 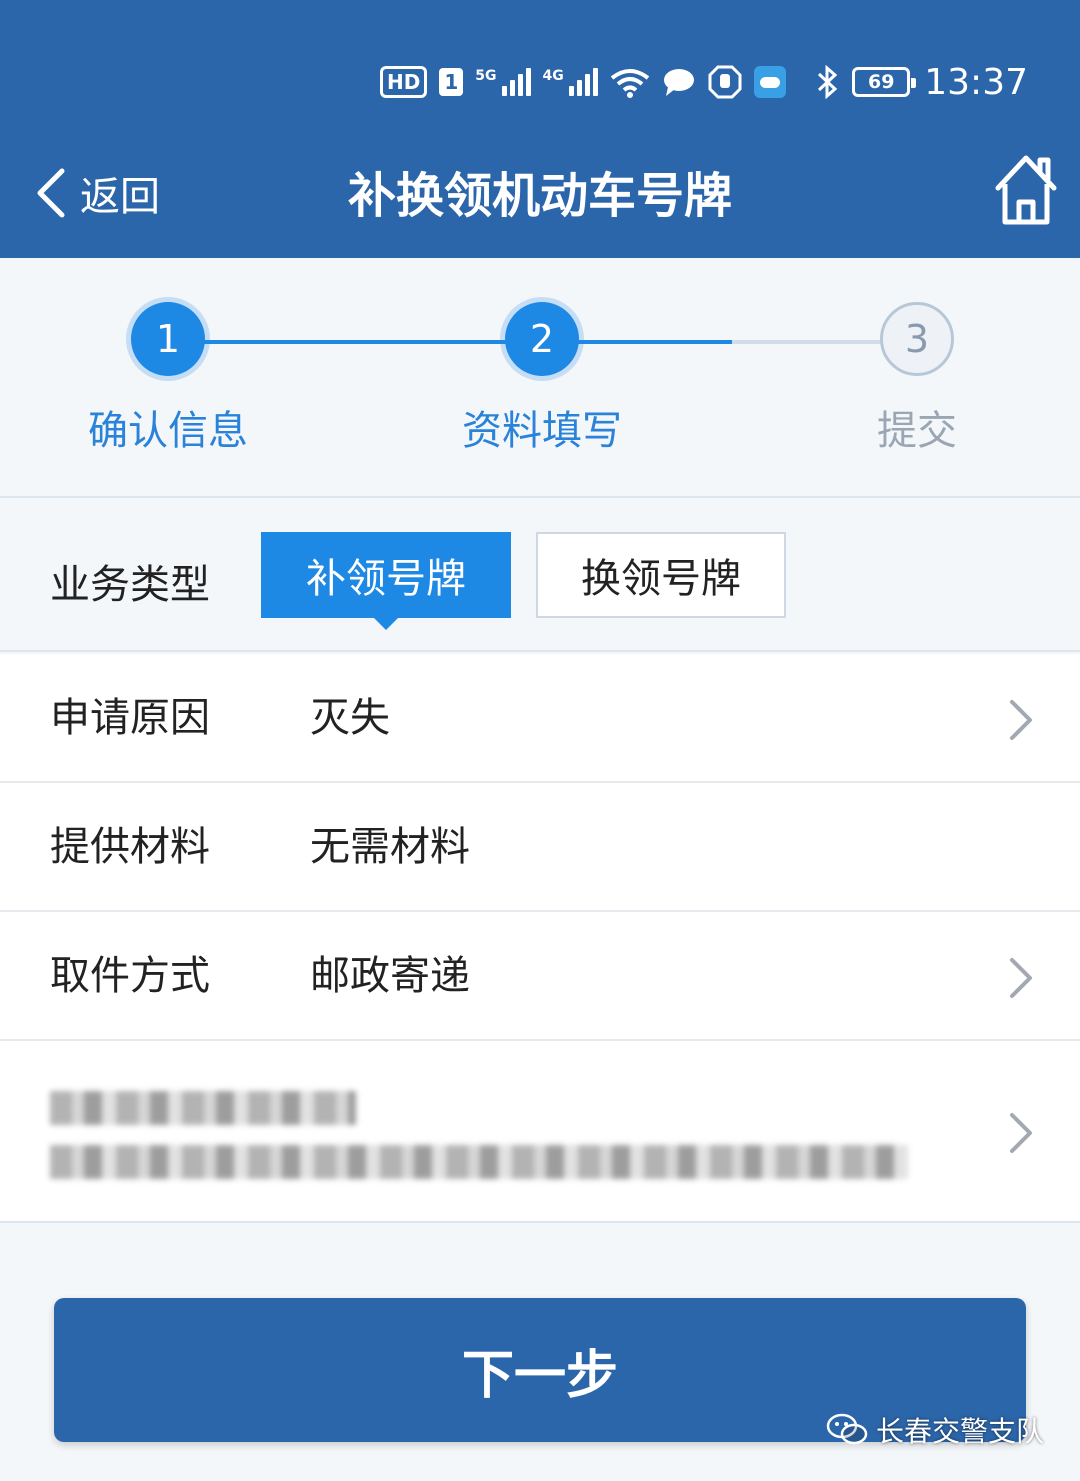 I want to click on row-application-reason: 申请原因 灭失, so click(x=540, y=718).